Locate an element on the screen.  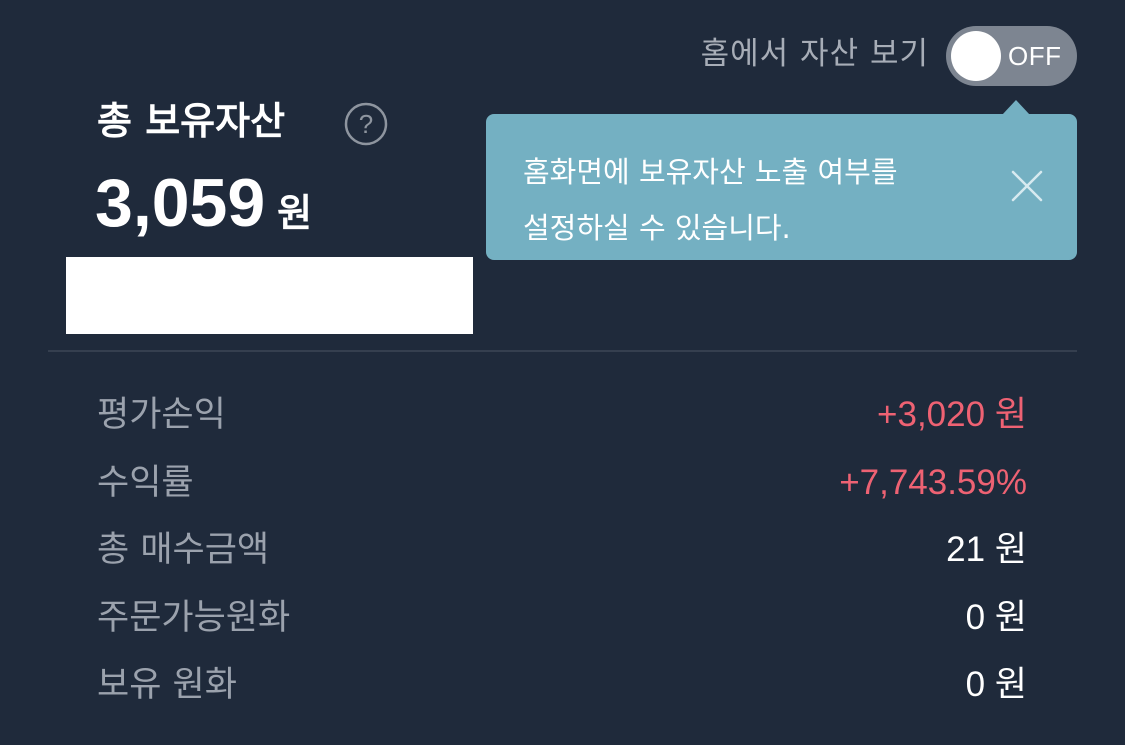
detail-row-eval-pnl: 평가손익 +3,020 원 is located at coordinates (562, 418).